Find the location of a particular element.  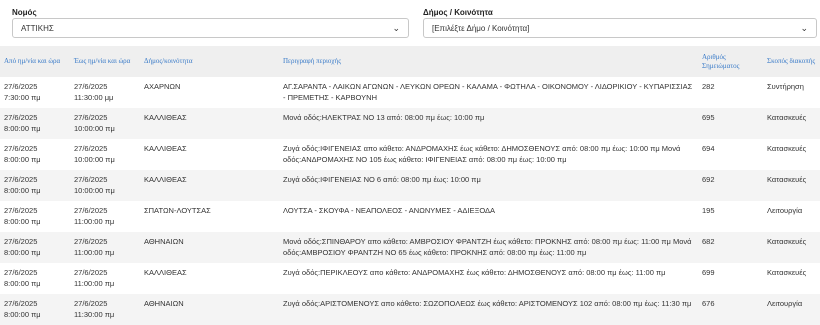

municipality-select-value: [Επιλέξτε Δήμο / Κοινότητα] is located at coordinates (481, 28).